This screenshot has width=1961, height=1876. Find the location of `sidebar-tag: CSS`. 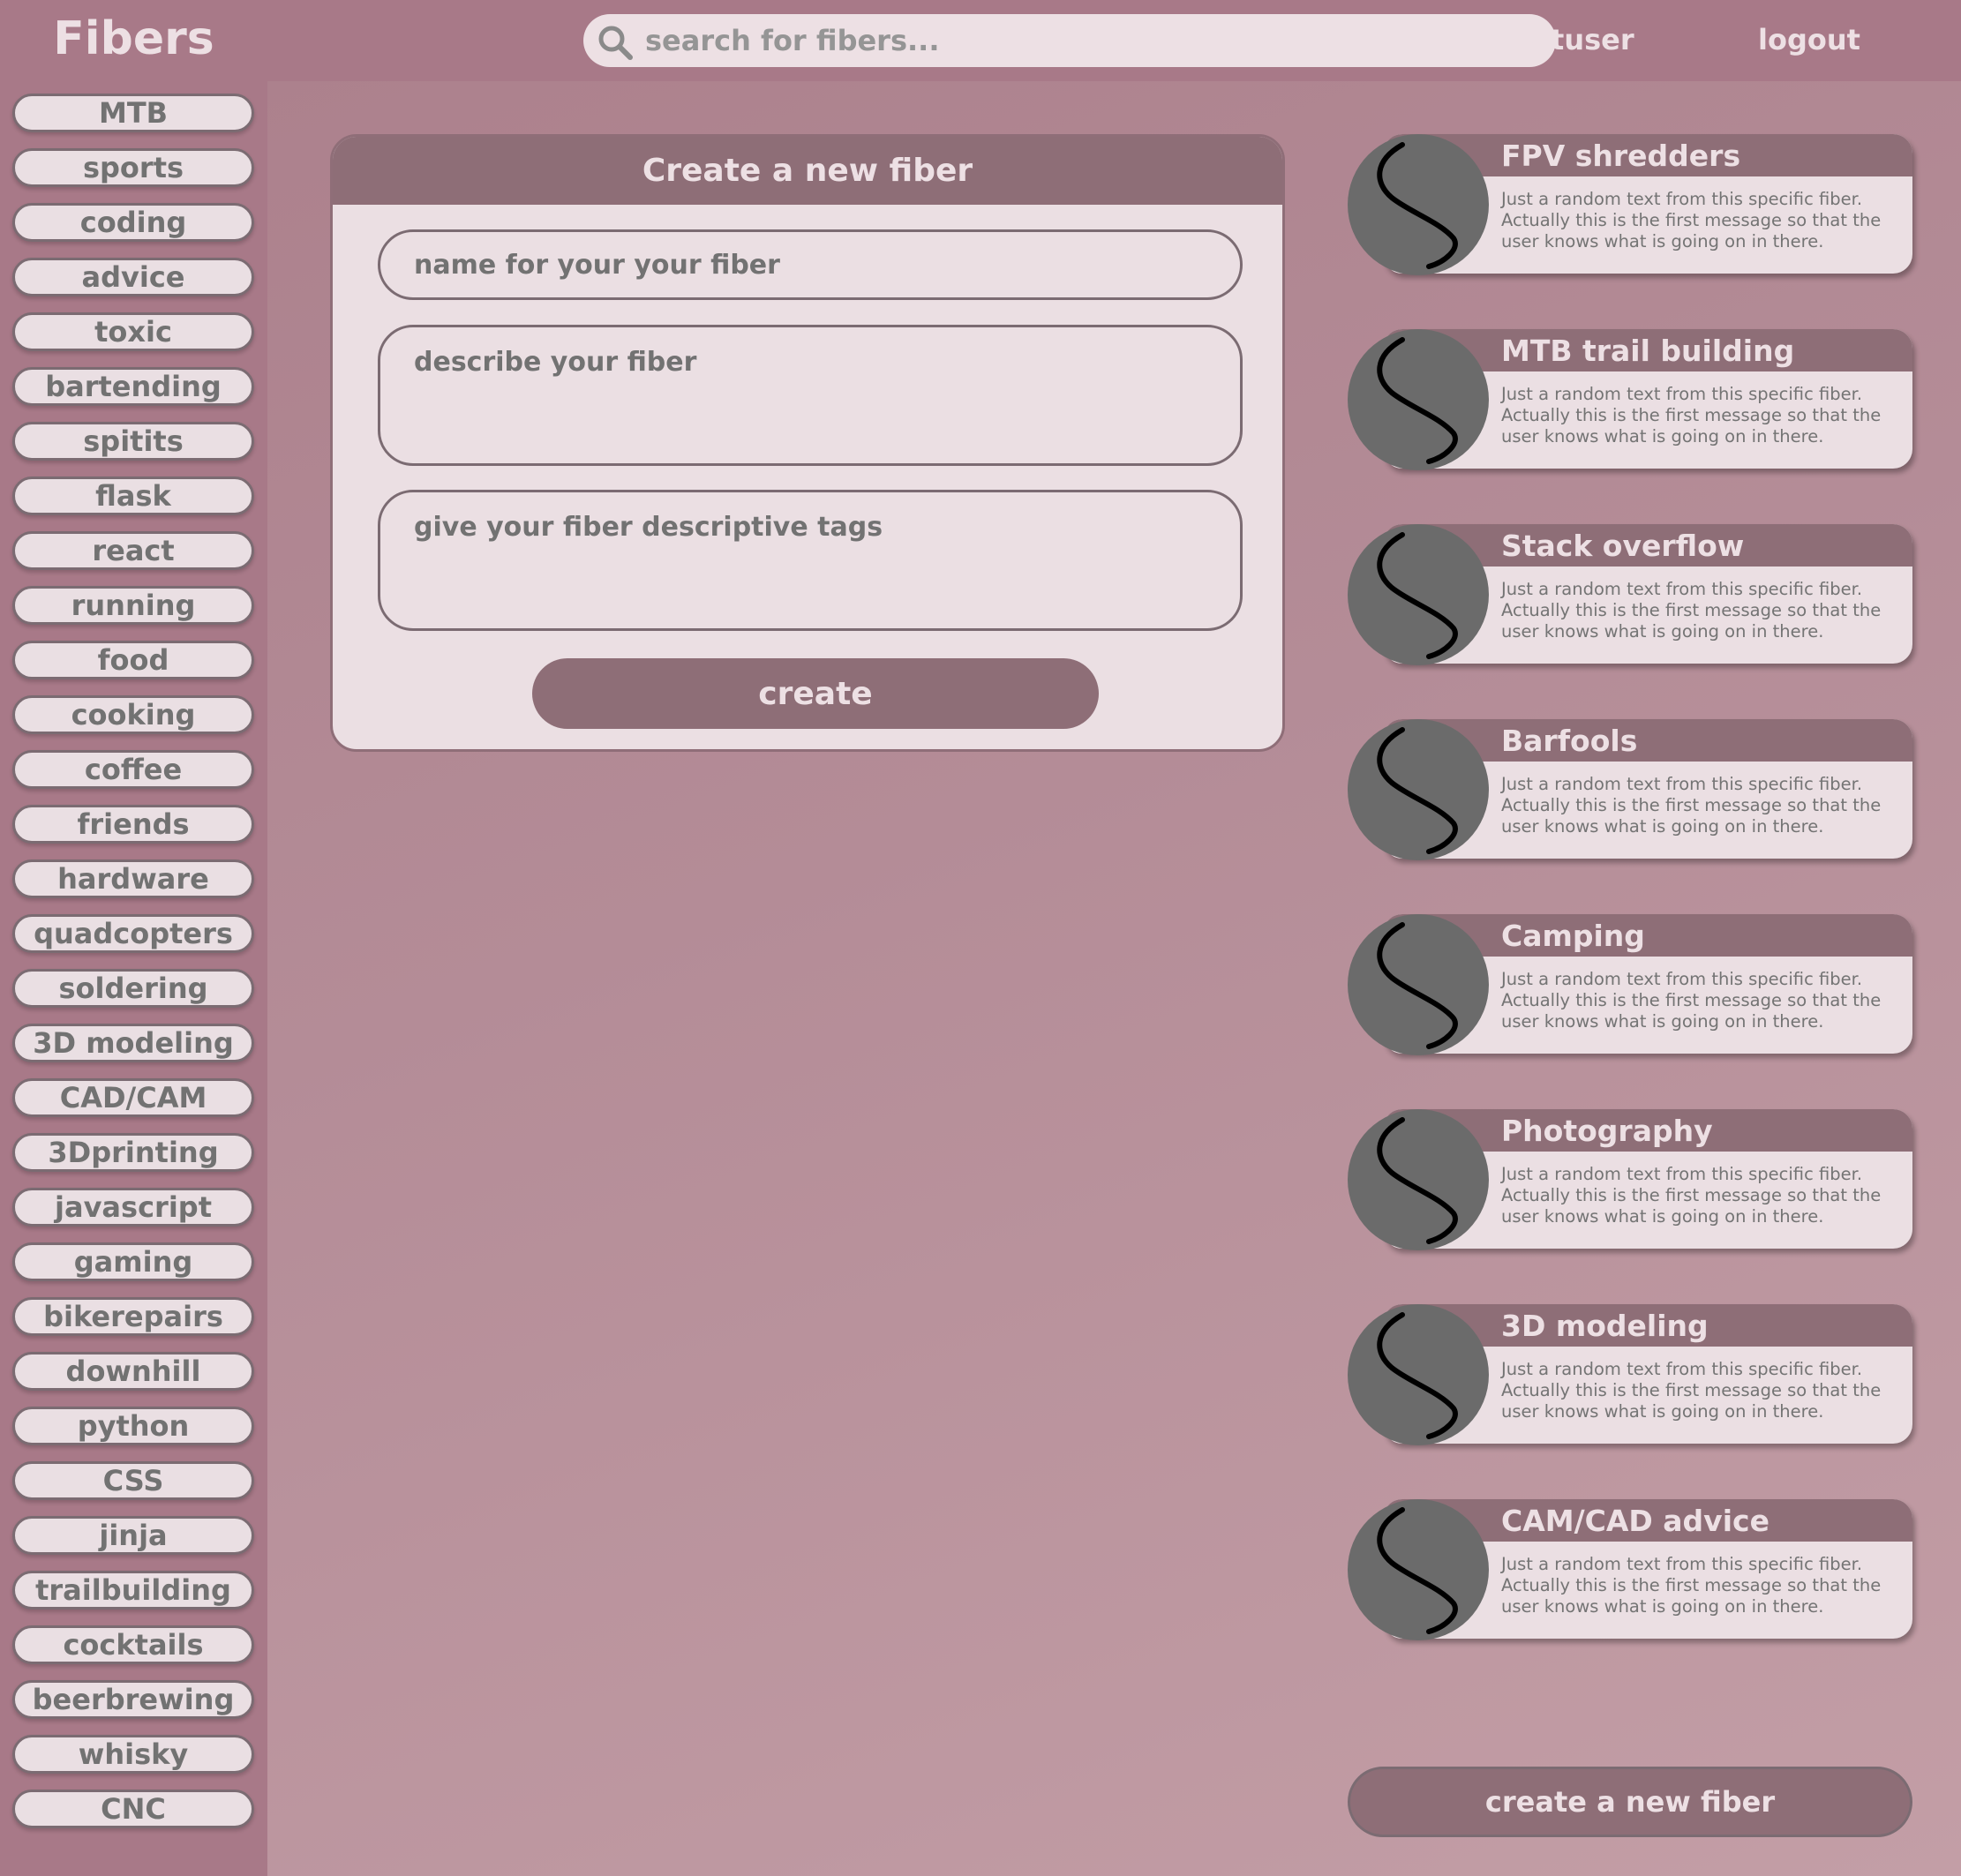

sidebar-tag: CSS is located at coordinates (133, 1481).